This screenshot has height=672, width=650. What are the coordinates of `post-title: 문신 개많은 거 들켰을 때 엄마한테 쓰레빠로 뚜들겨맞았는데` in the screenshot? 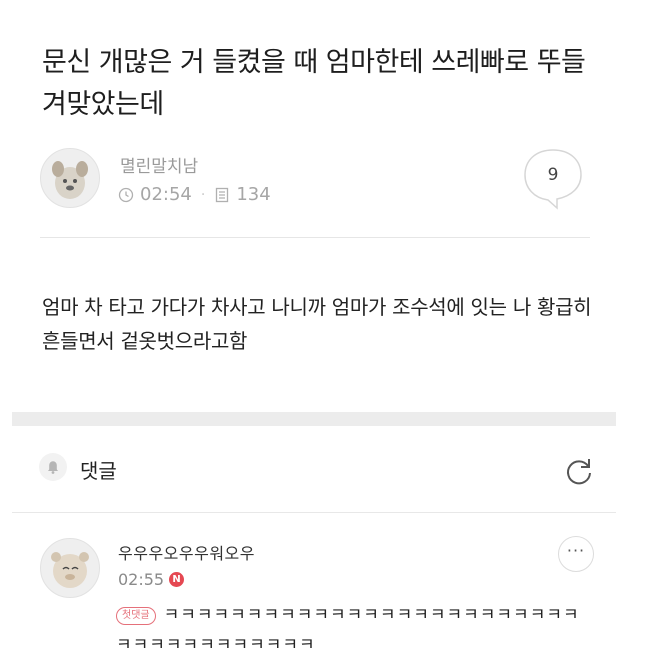 It's located at (314, 83).